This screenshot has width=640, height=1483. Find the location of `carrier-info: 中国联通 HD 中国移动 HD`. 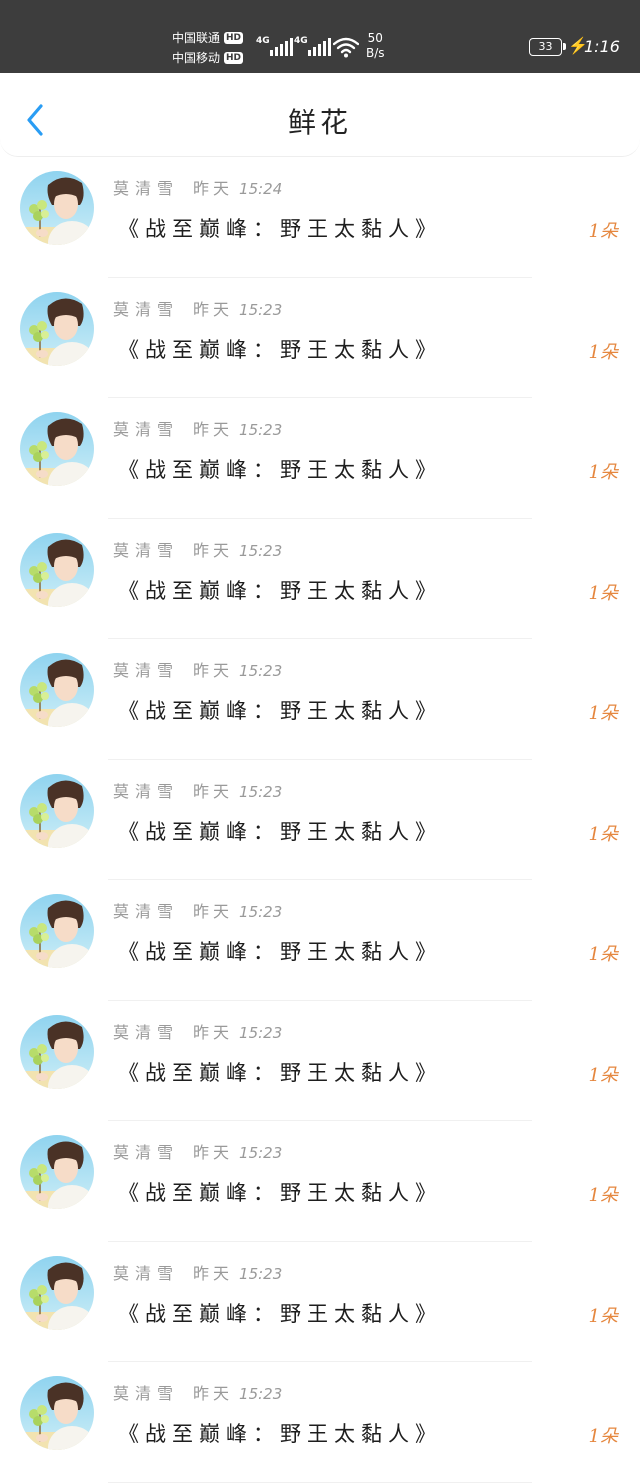

carrier-info: 中国联通 HD 中国移动 HD is located at coordinates (208, 48).